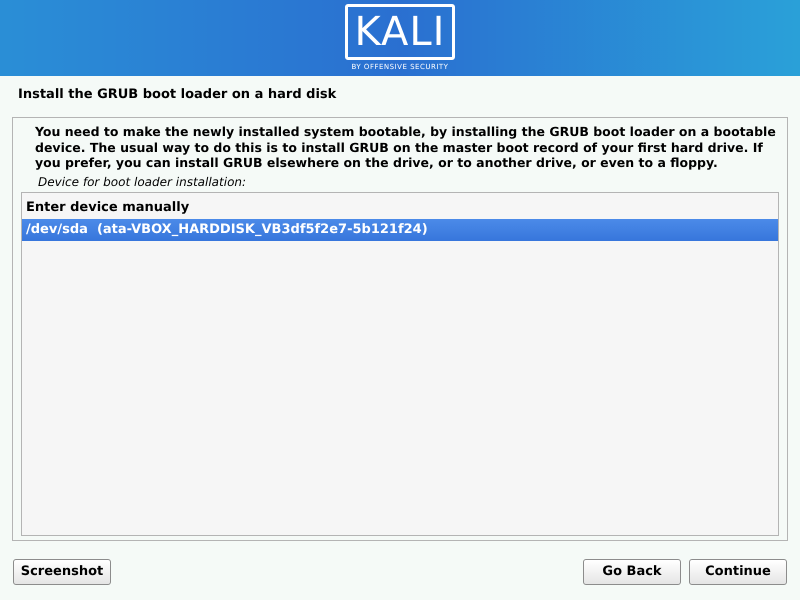 The image size is (800, 600). Describe the element at coordinates (62, 572) in the screenshot. I see `screenshot-button: Screenshot` at that location.